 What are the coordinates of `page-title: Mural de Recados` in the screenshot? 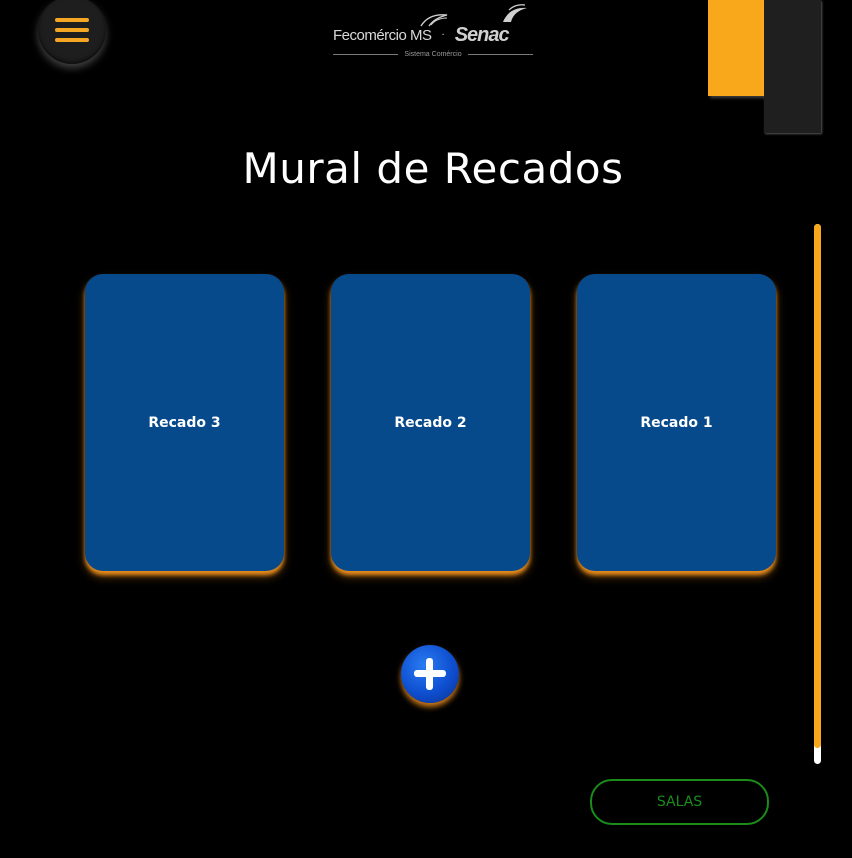 It's located at (433, 168).